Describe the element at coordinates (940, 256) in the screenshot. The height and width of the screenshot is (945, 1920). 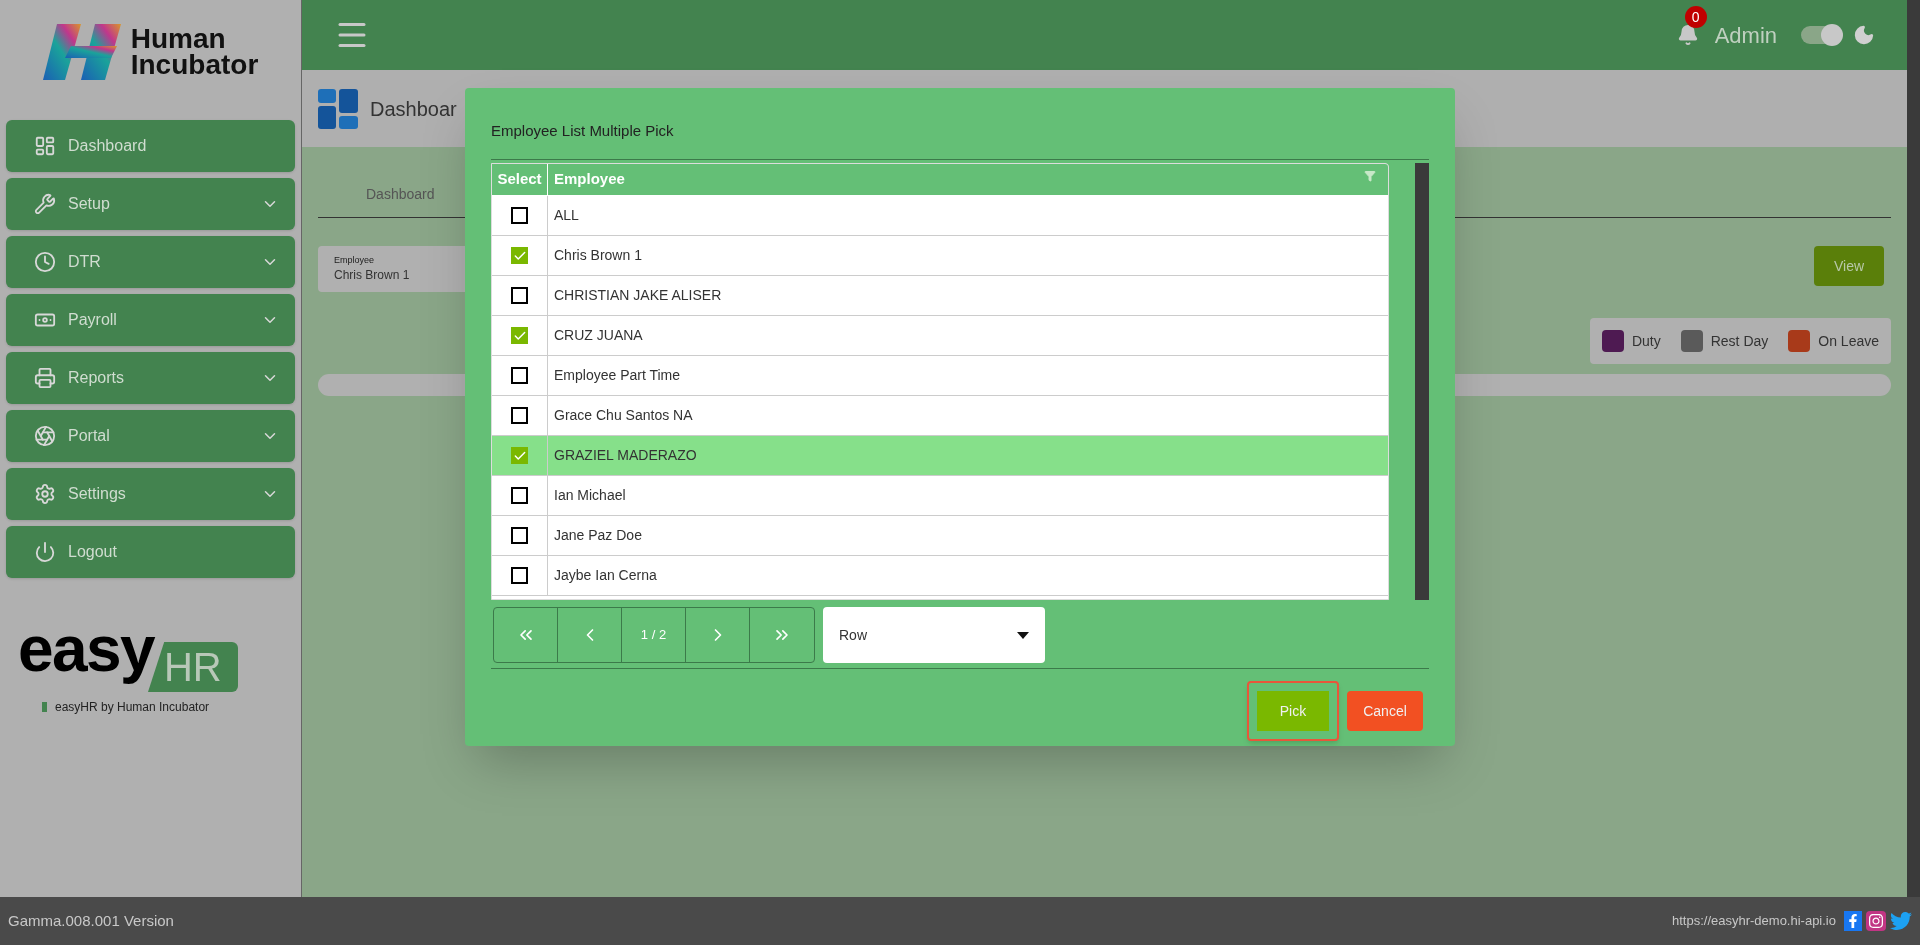
I see `table-row: Chris Brown 1` at that location.